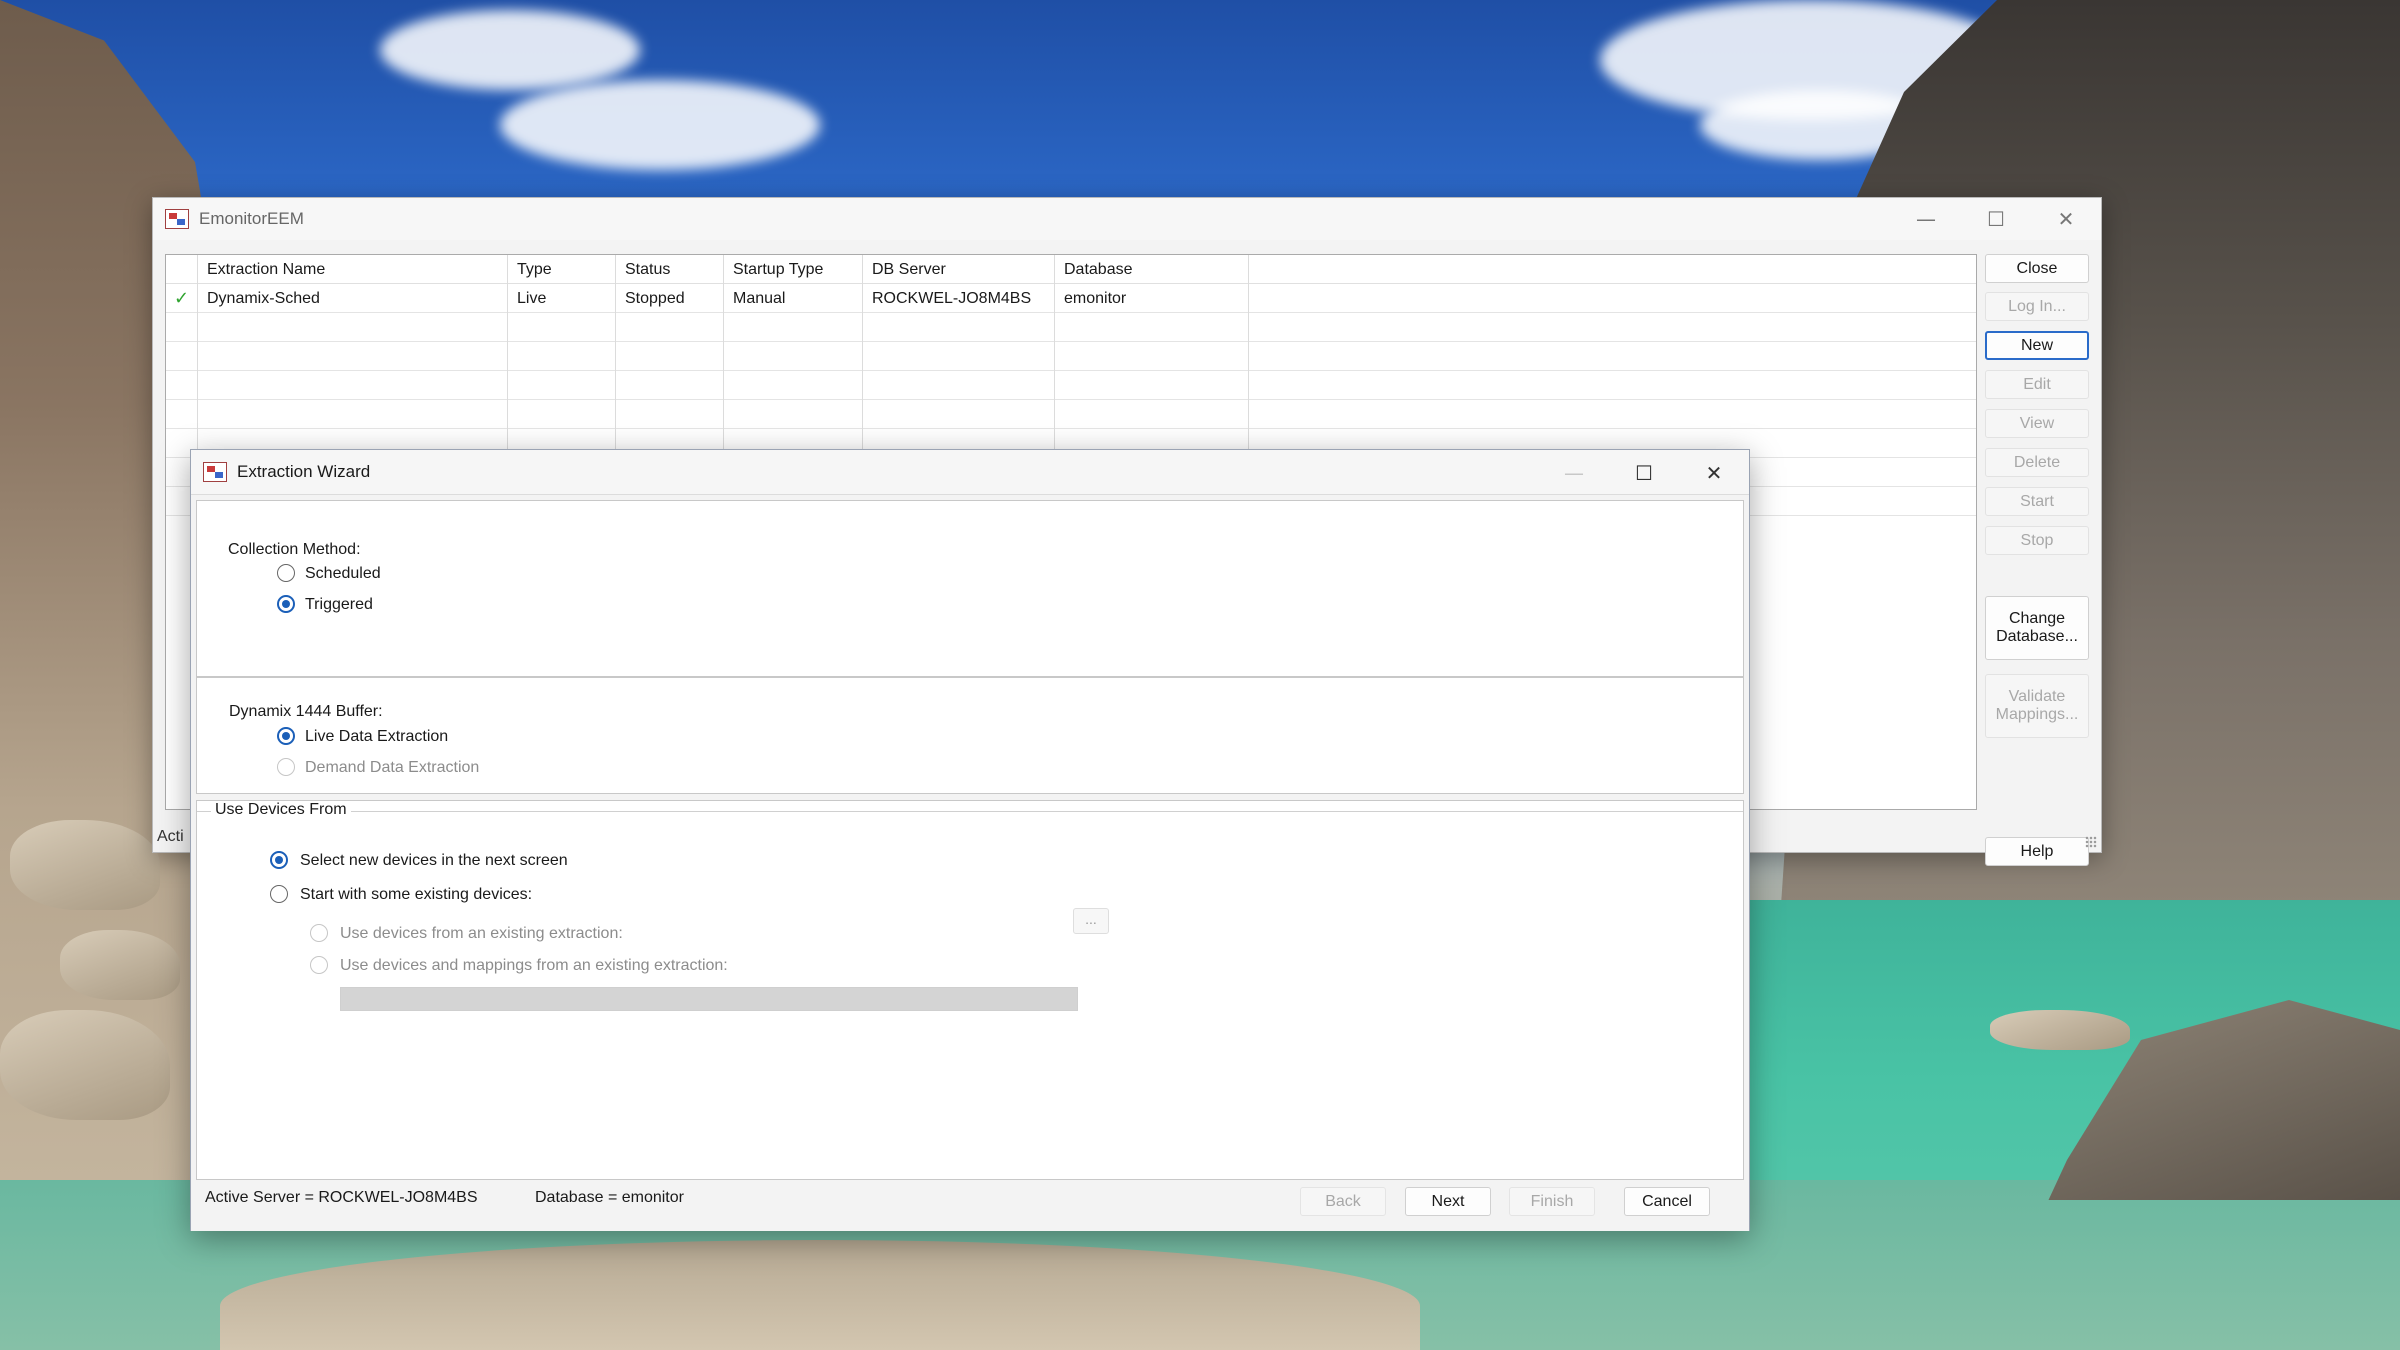 The image size is (2400, 1350). What do you see at coordinates (562, 298) in the screenshot?
I see `cell-type: Live` at bounding box center [562, 298].